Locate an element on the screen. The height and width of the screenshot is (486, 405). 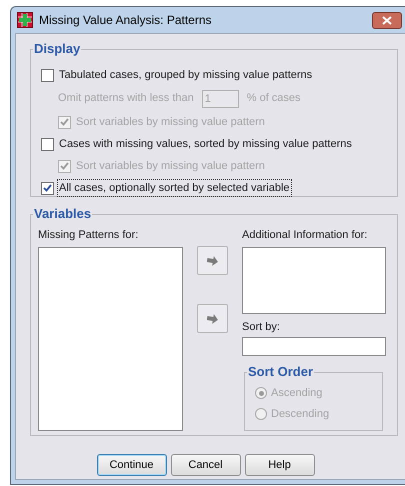
additional-info-list is located at coordinates (314, 280).